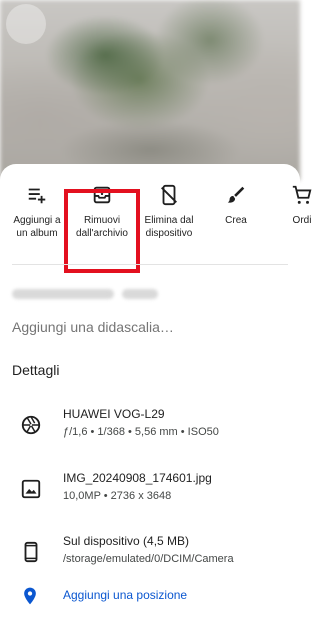 The image size is (320, 623). I want to click on create-label: Crea, so click(236, 220).